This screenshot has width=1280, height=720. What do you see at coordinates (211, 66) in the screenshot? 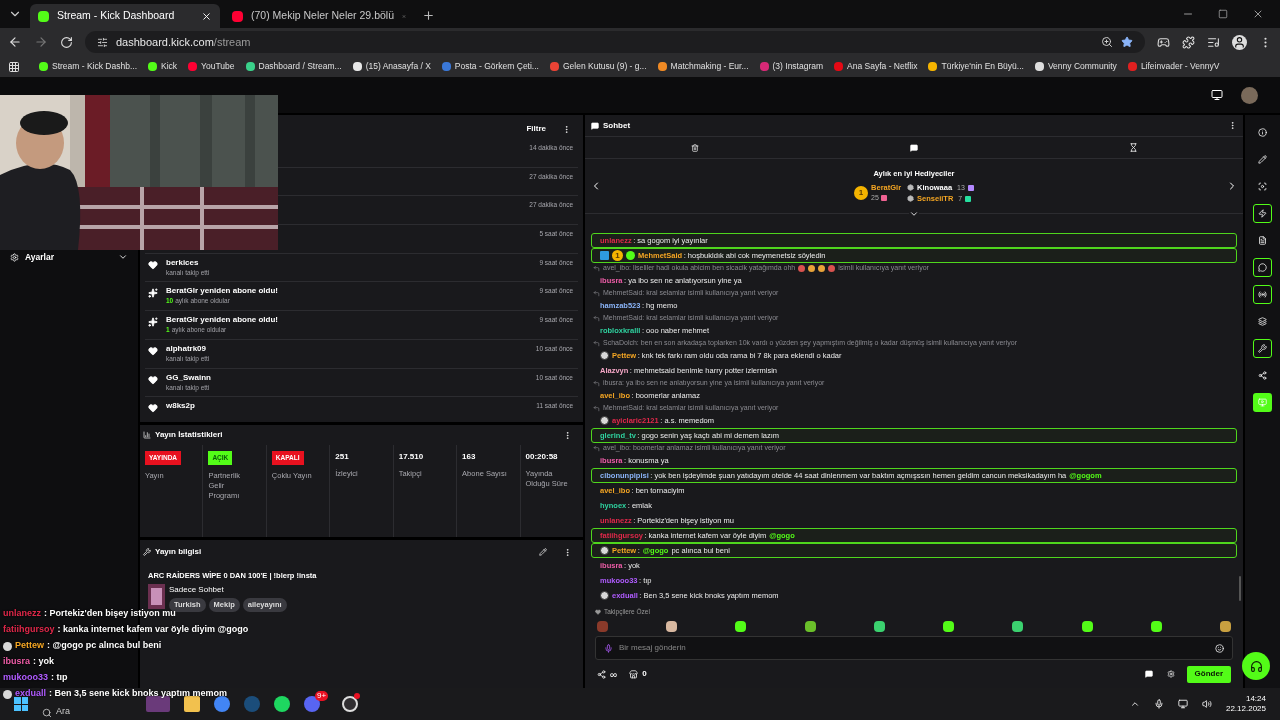
I see `bookmark: YouTube` at bounding box center [211, 66].